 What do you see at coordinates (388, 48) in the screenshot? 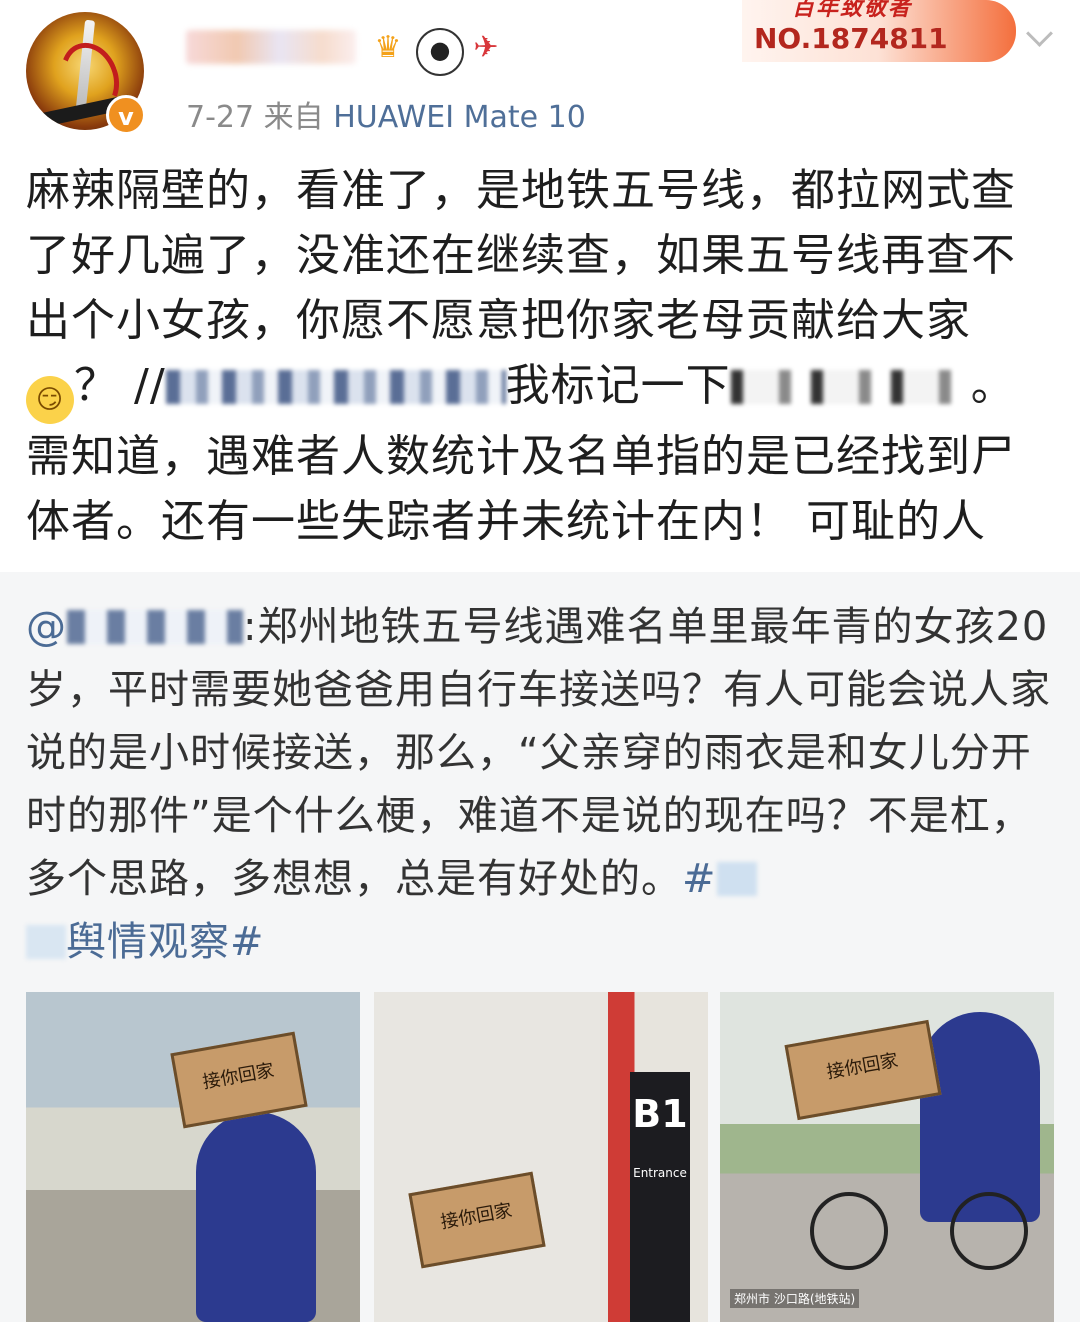
I see `crown-icon: ♛` at bounding box center [388, 48].